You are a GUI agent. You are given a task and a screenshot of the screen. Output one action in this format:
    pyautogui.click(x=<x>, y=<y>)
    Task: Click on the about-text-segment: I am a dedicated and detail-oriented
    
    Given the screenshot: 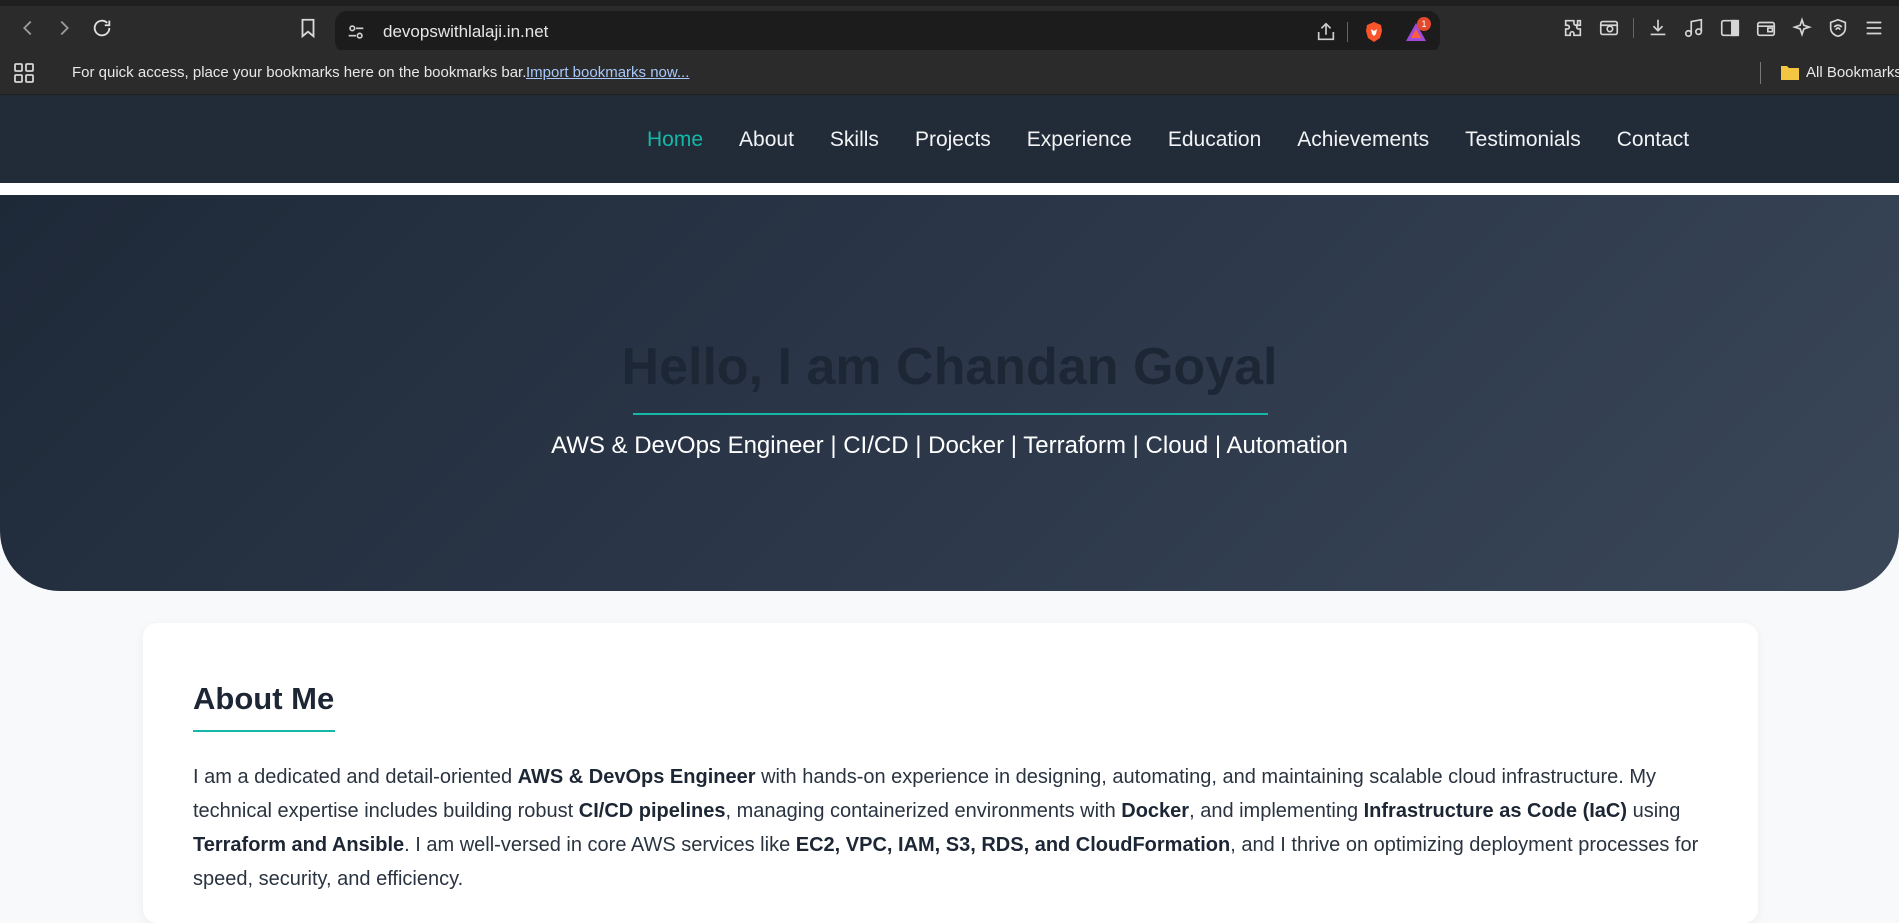 What is the action you would take?
    pyautogui.click(x=355, y=777)
    